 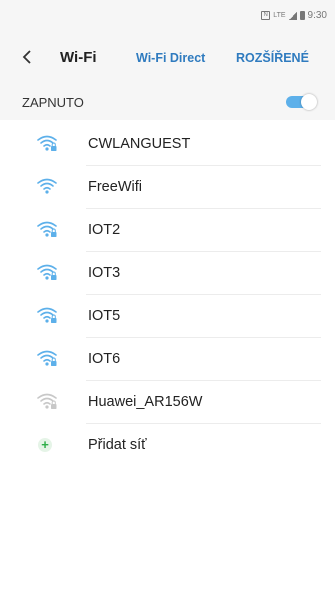 I want to click on wifi-weak-locked-icon, so click(x=47, y=401).